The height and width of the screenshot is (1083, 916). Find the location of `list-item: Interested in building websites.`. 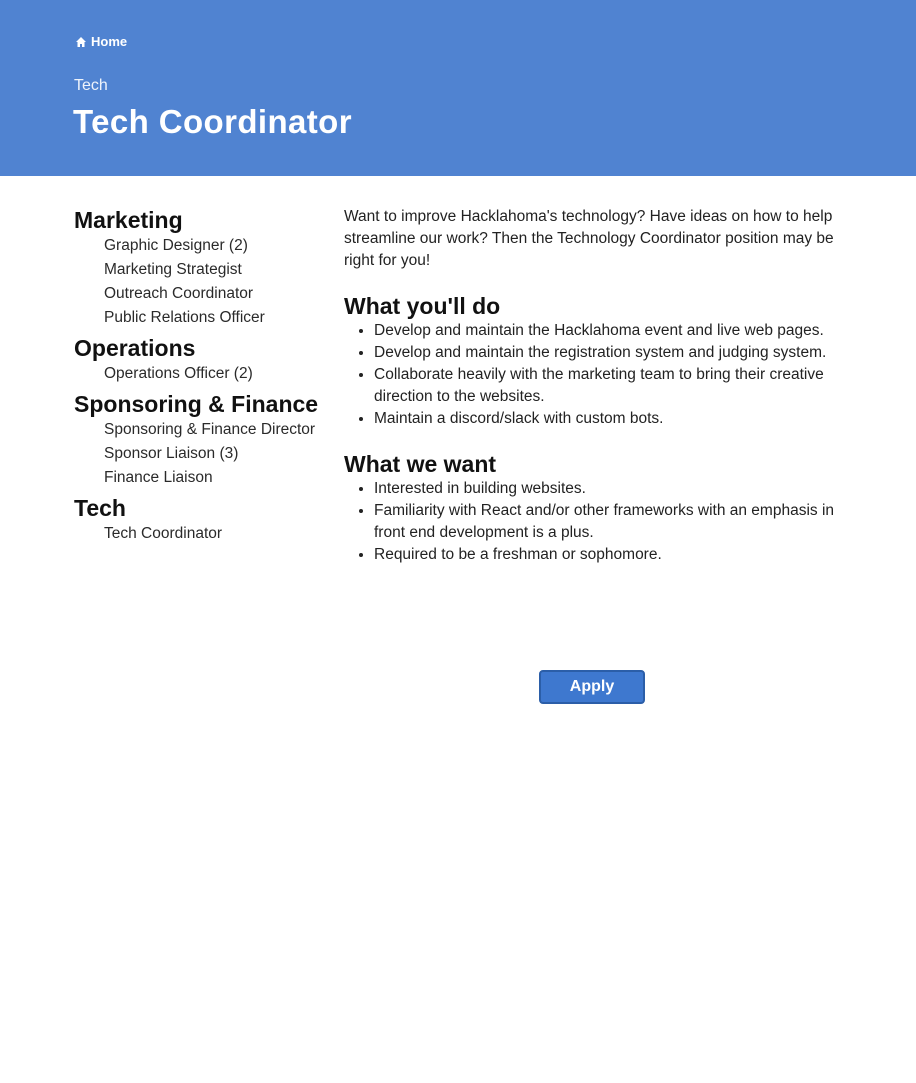

list-item: Interested in building websites. is located at coordinates (608, 489).